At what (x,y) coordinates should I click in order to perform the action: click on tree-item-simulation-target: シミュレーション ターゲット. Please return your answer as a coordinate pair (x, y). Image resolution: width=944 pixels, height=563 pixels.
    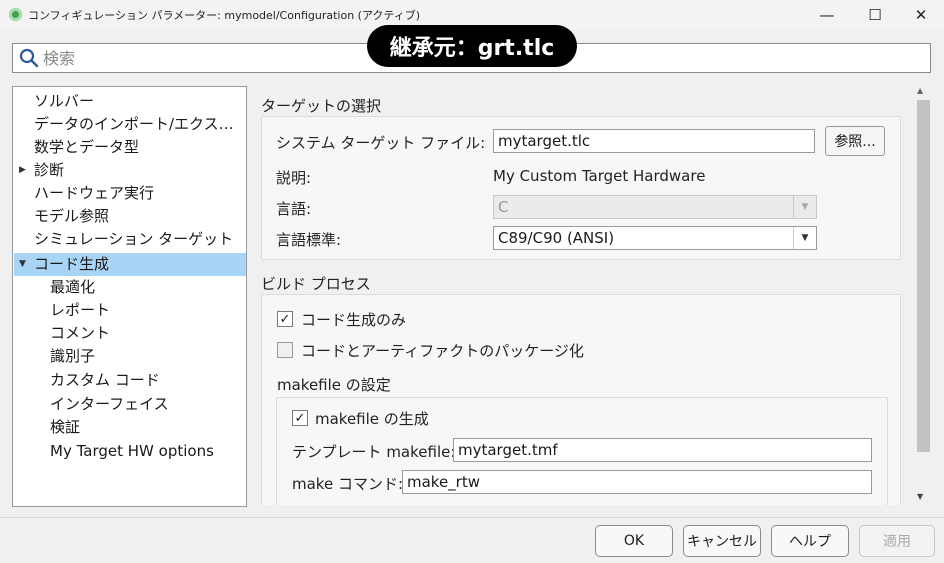
    Looking at the image, I should click on (130, 239).